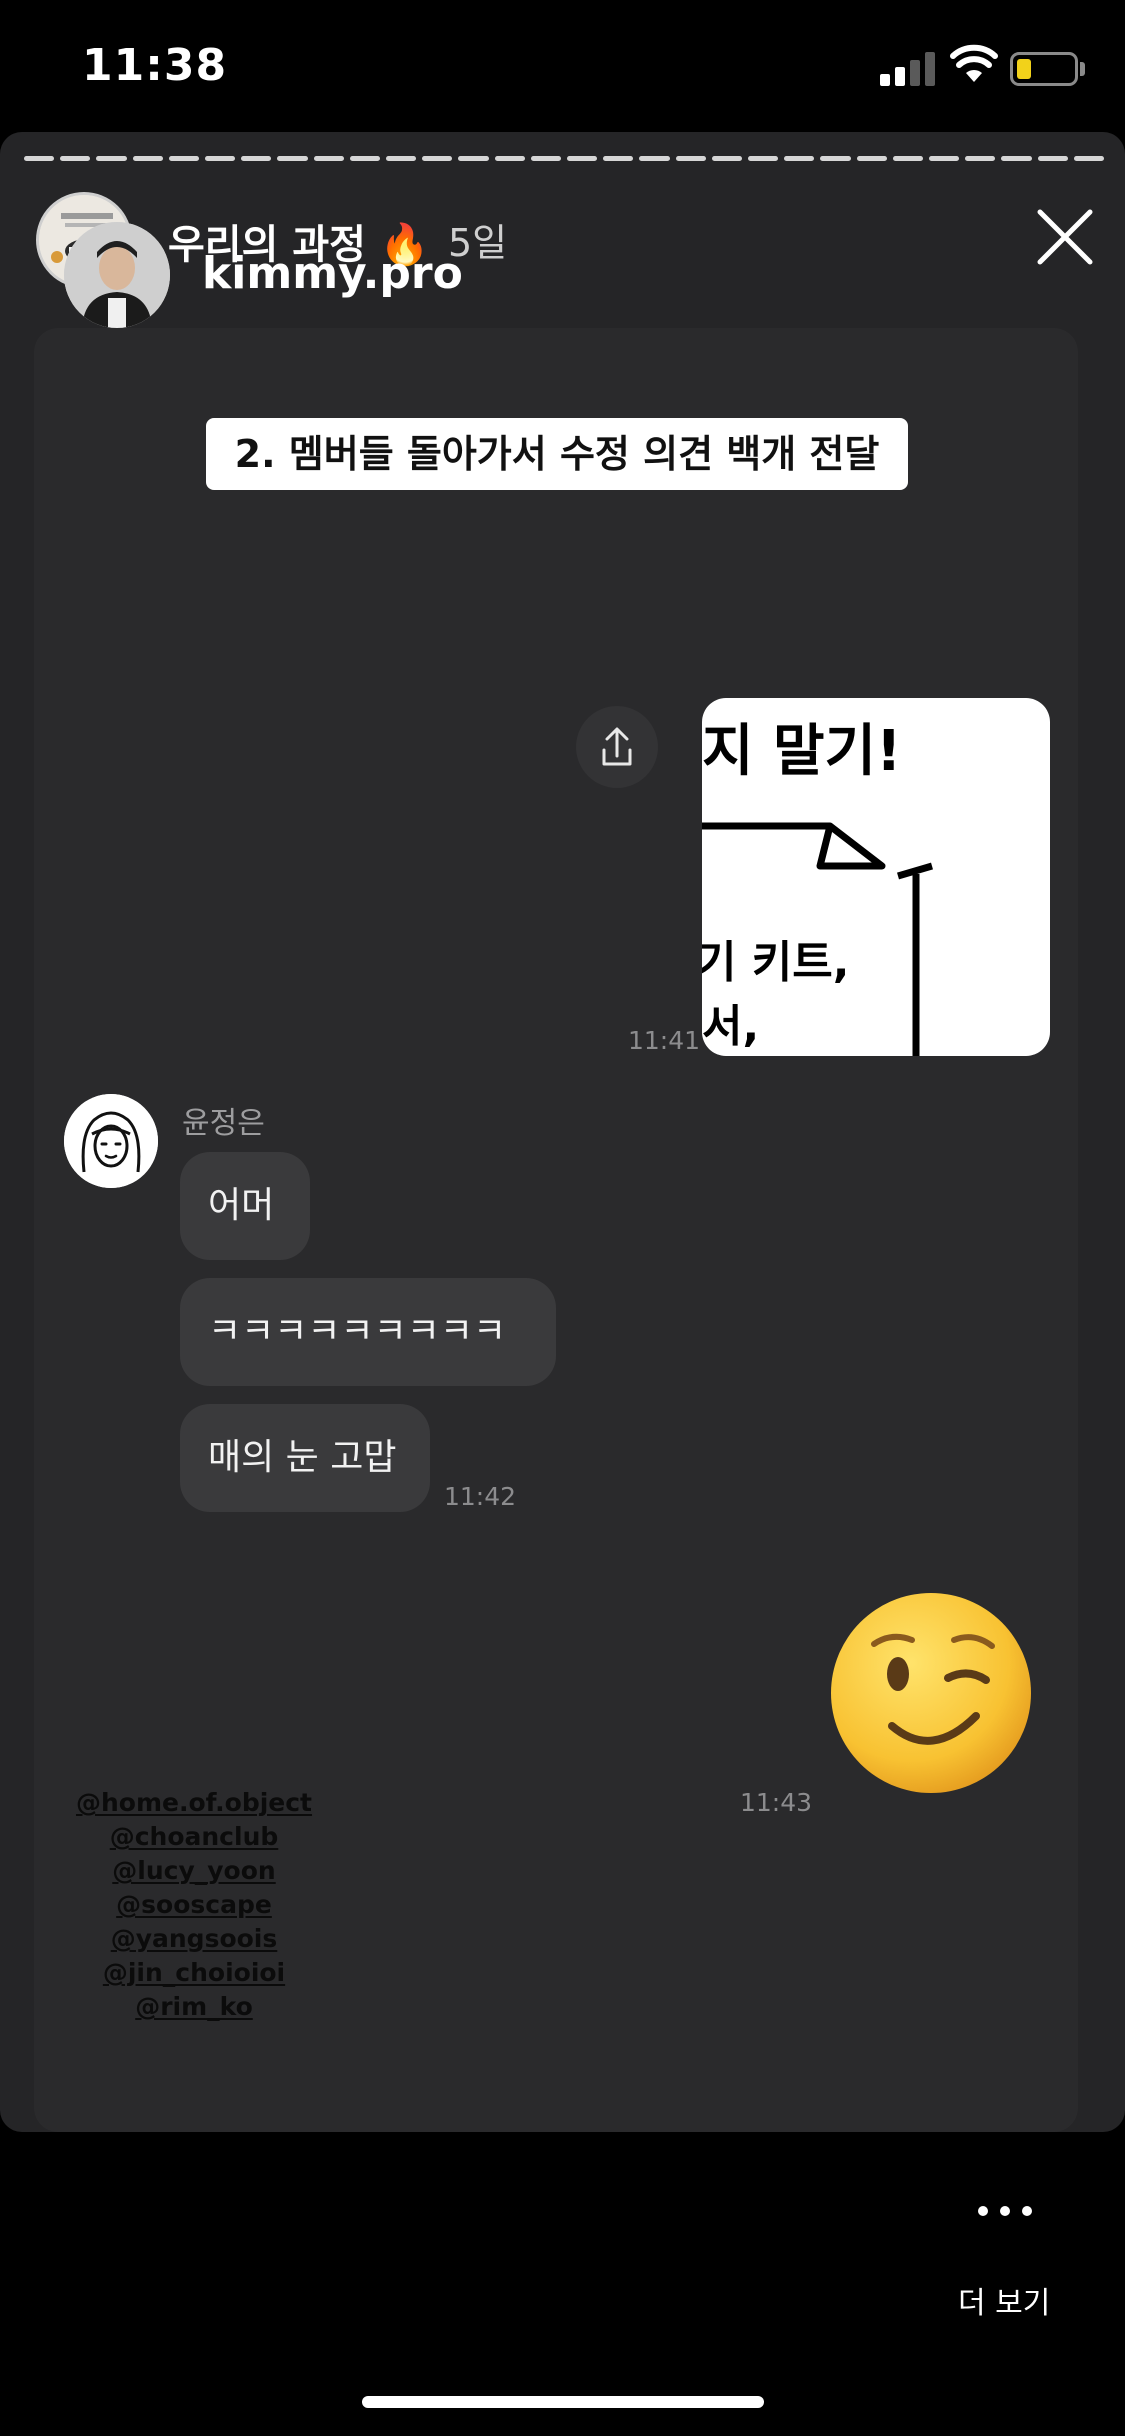  Describe the element at coordinates (664, 1040) in the screenshot. I see `message-timestamp: 11:41` at that location.